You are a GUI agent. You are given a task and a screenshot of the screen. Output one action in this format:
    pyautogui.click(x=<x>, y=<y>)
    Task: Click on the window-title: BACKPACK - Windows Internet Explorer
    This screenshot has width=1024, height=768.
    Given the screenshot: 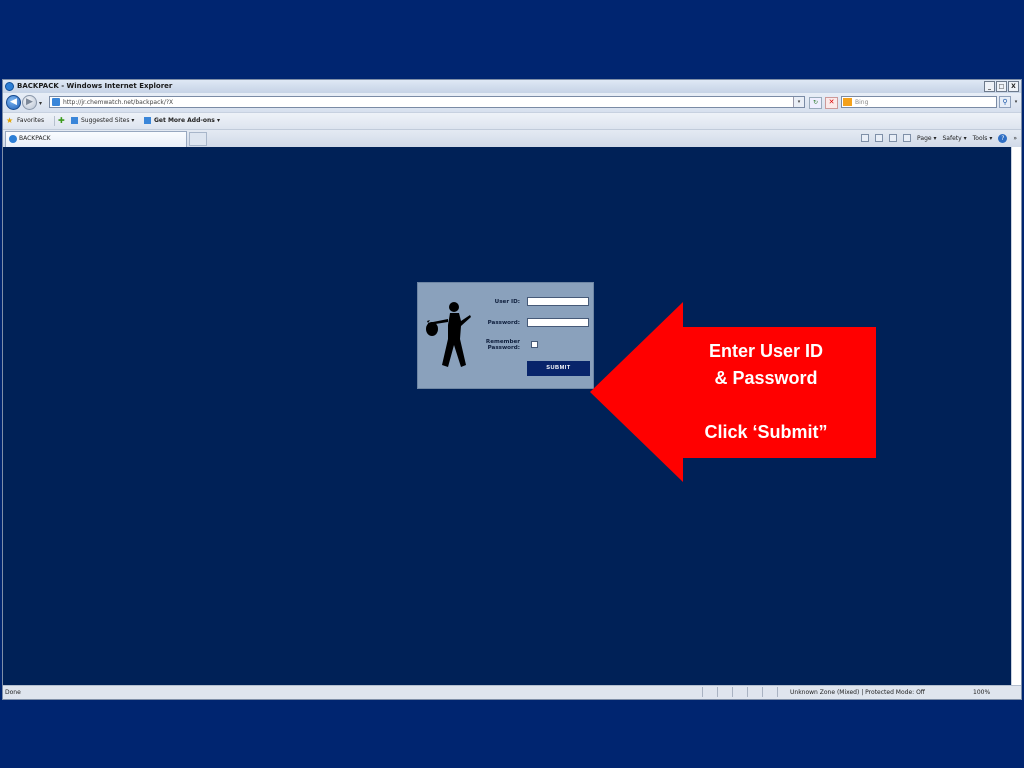 What is the action you would take?
    pyautogui.click(x=95, y=86)
    